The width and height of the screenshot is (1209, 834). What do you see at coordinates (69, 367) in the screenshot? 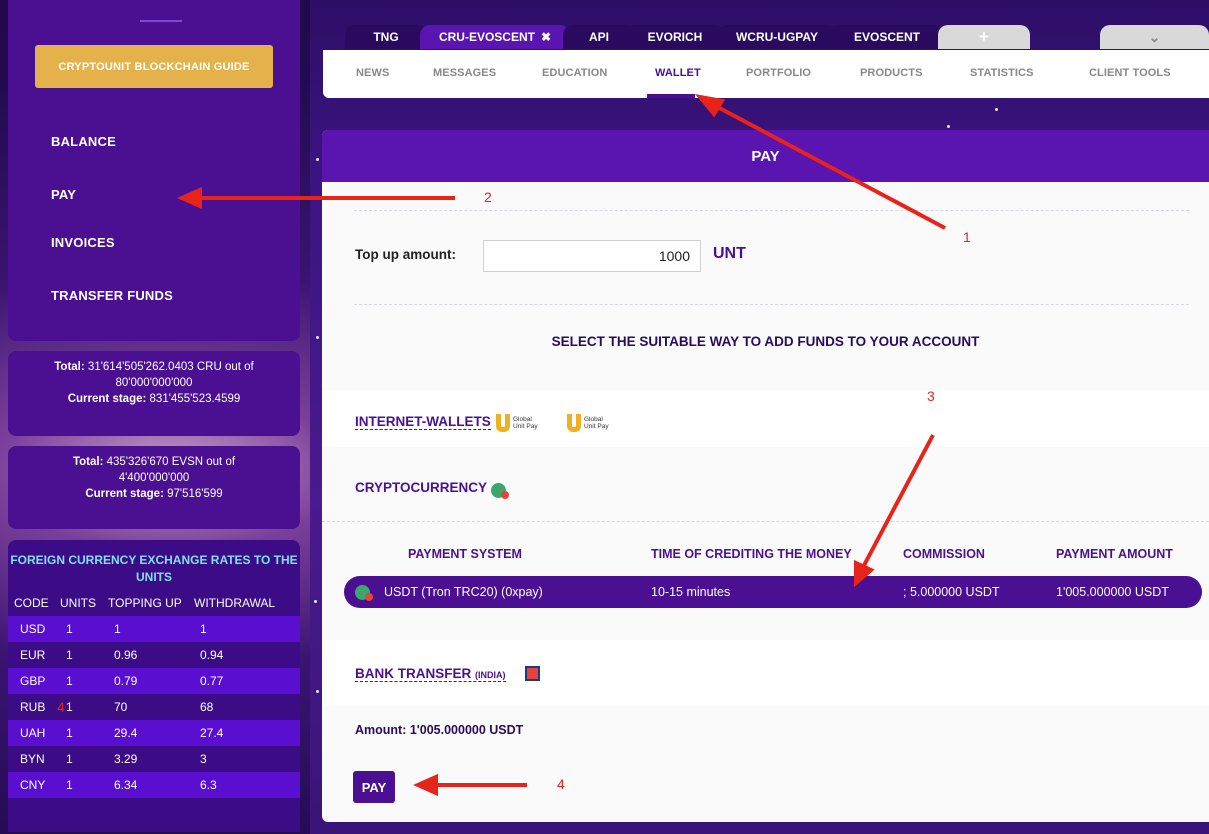
I see `cru-total-label: Total:` at bounding box center [69, 367].